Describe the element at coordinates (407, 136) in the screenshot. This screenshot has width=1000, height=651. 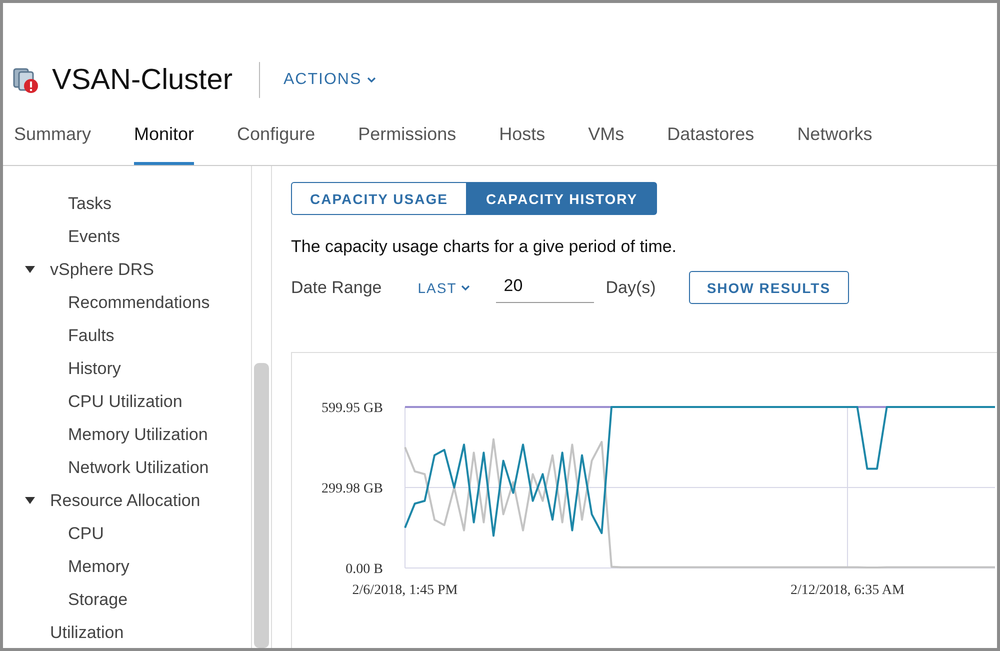
I see `nav-tab: Permissions` at that location.